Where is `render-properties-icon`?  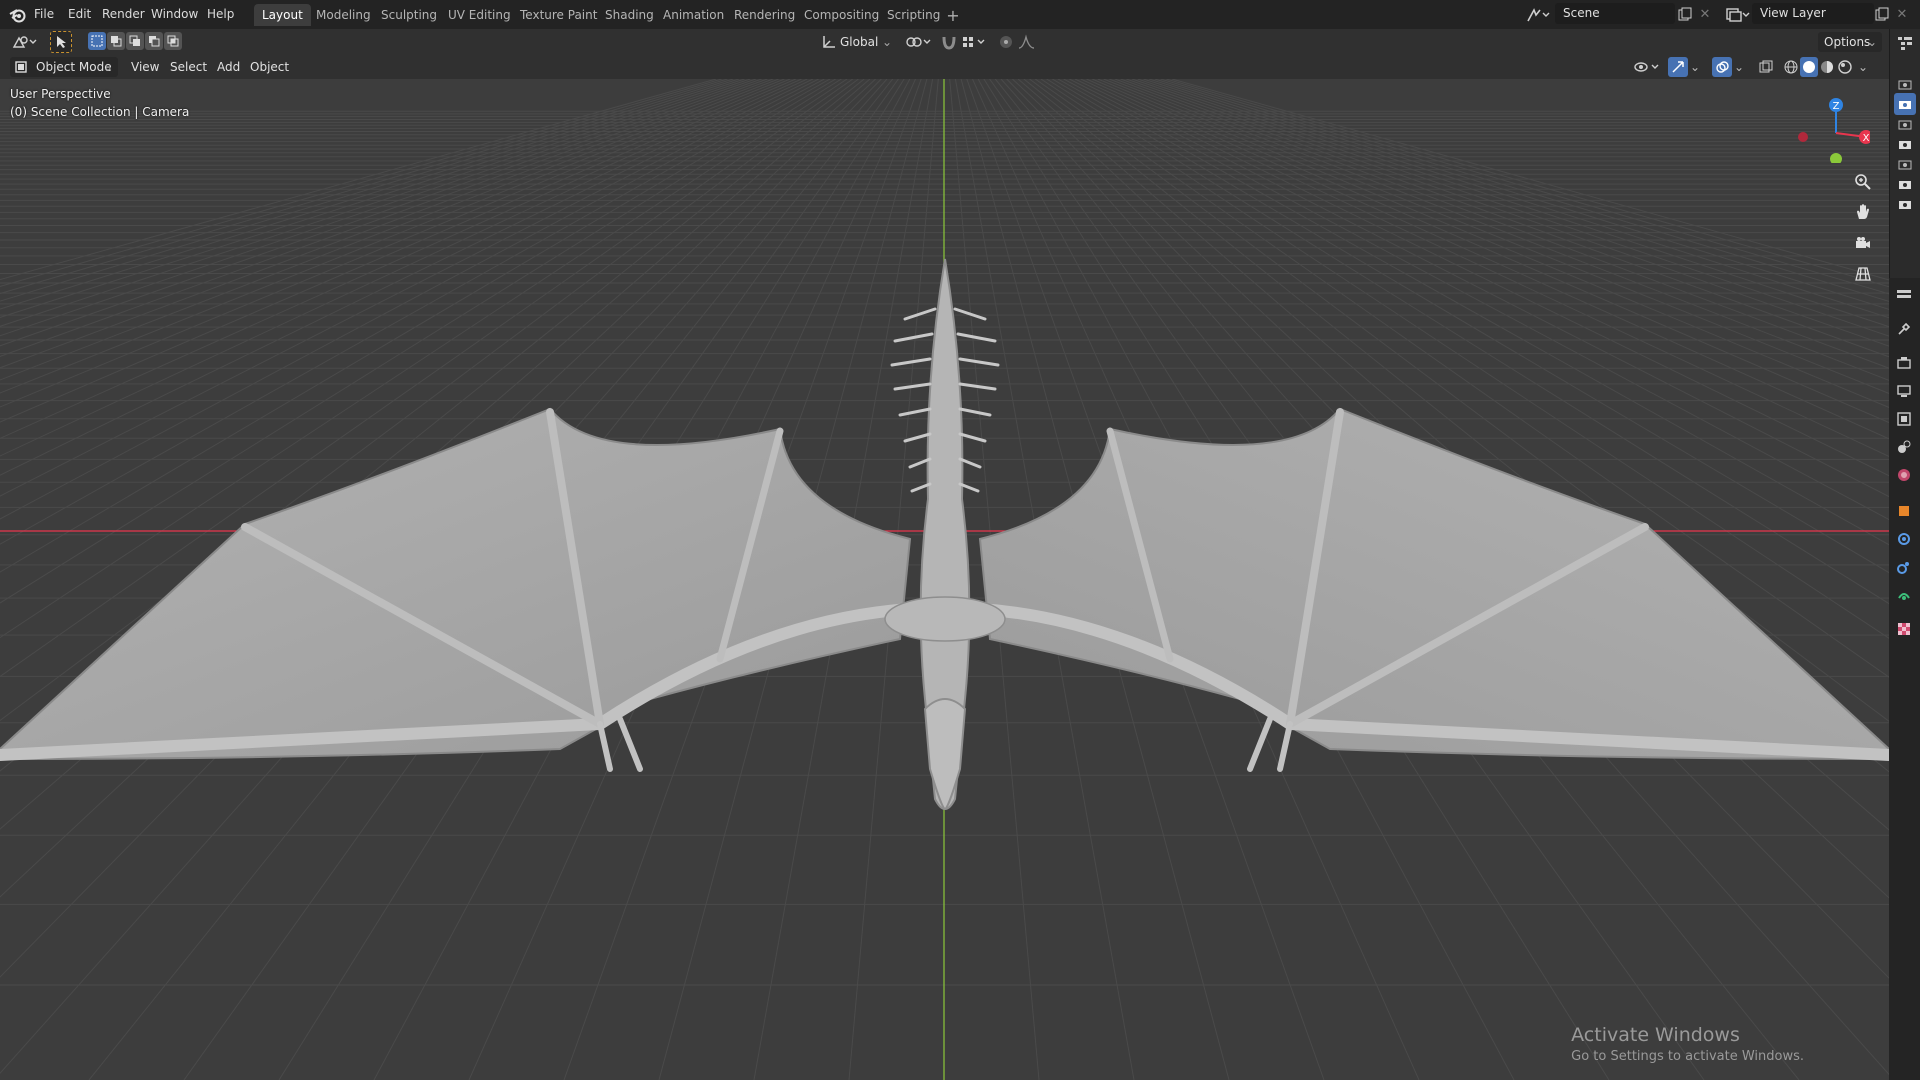 render-properties-icon is located at coordinates (1904, 363).